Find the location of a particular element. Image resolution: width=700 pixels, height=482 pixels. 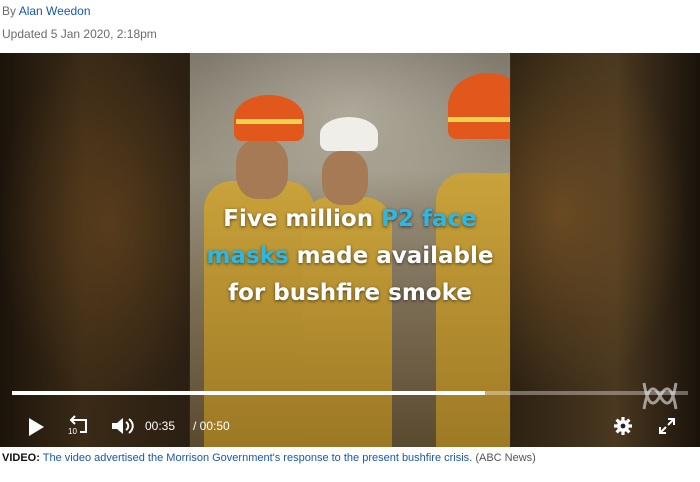

player-controls: 10 00:35 / 00:50 is located at coordinates (350, 426).